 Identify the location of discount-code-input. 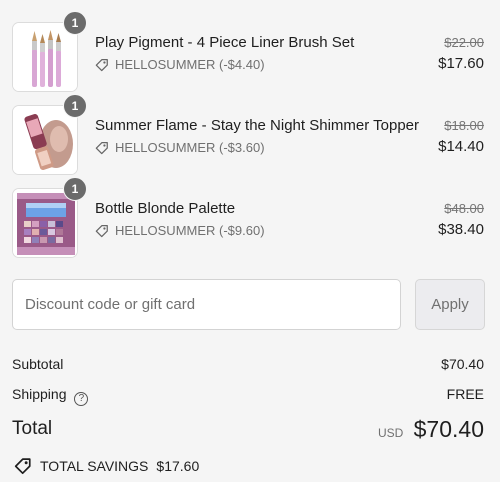
(206, 304).